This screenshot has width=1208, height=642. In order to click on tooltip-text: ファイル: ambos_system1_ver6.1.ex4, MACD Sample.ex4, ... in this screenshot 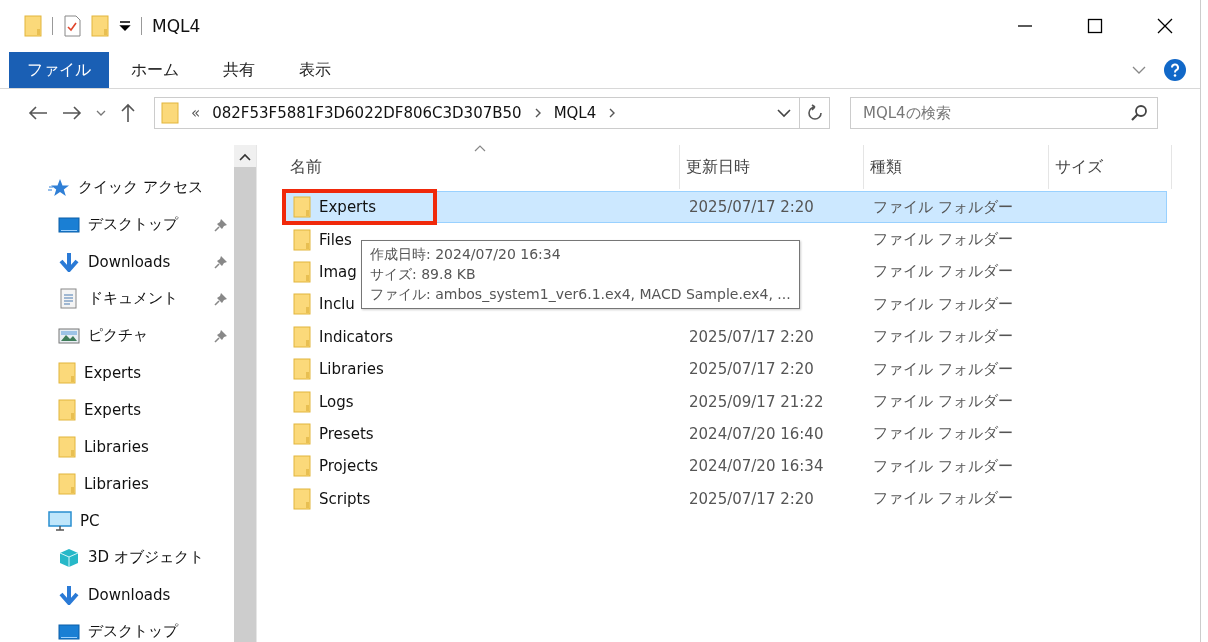, I will do `click(580, 294)`.